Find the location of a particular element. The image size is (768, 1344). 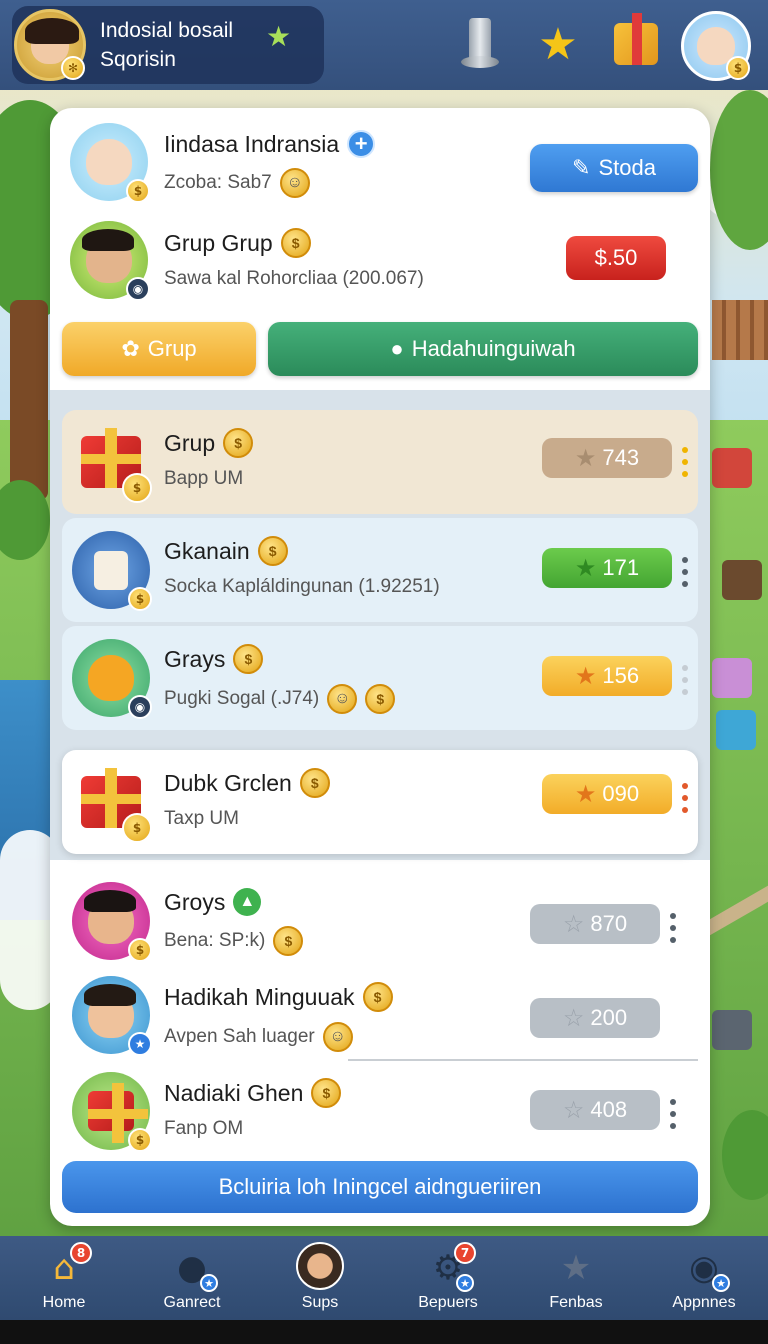

profile-name-block: Indosial bosail Sqorisin is located at coordinates (166, 45).